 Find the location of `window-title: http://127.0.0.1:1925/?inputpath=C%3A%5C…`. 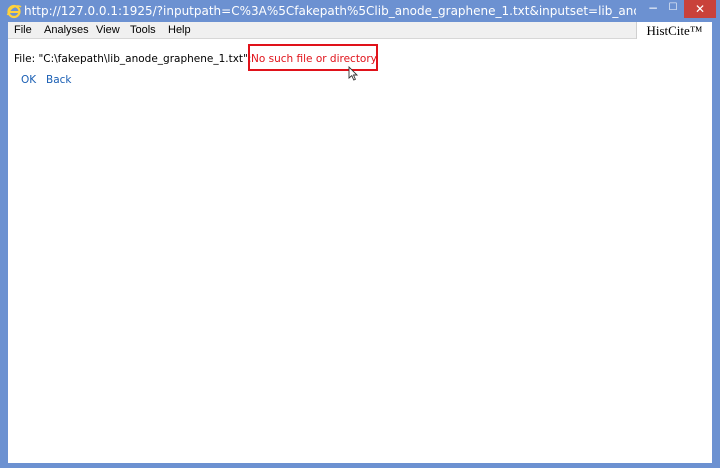

window-title: http://127.0.0.1:1925/?inputpath=C%3A%5C… is located at coordinates (330, 11).